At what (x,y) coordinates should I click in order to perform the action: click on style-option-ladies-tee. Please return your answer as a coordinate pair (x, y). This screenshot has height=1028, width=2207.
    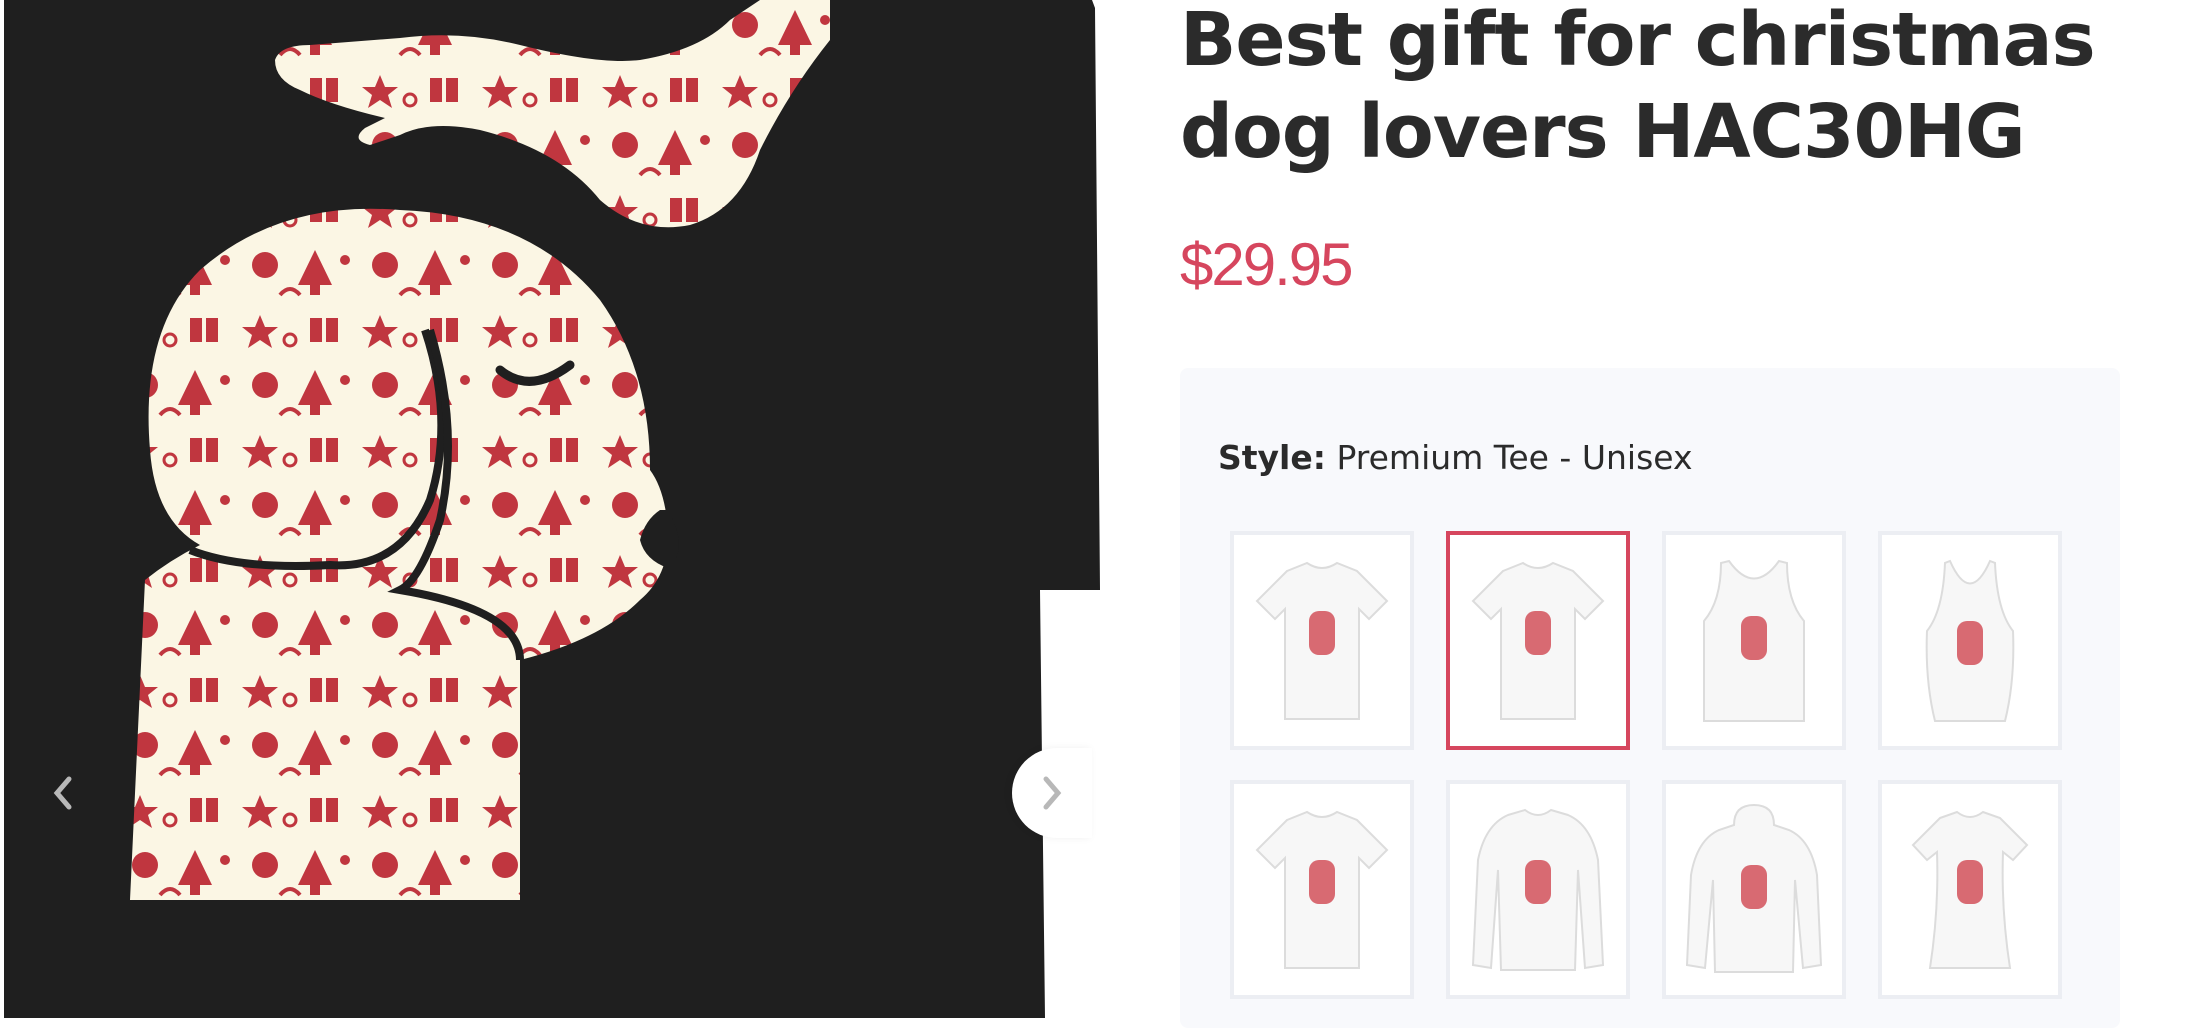
    Looking at the image, I should click on (1970, 889).